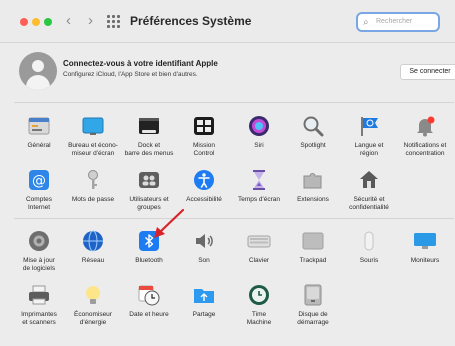 This screenshot has width=455, height=346. Describe the element at coordinates (369, 149) in the screenshot. I see `pref-label: Langue et région` at that location.